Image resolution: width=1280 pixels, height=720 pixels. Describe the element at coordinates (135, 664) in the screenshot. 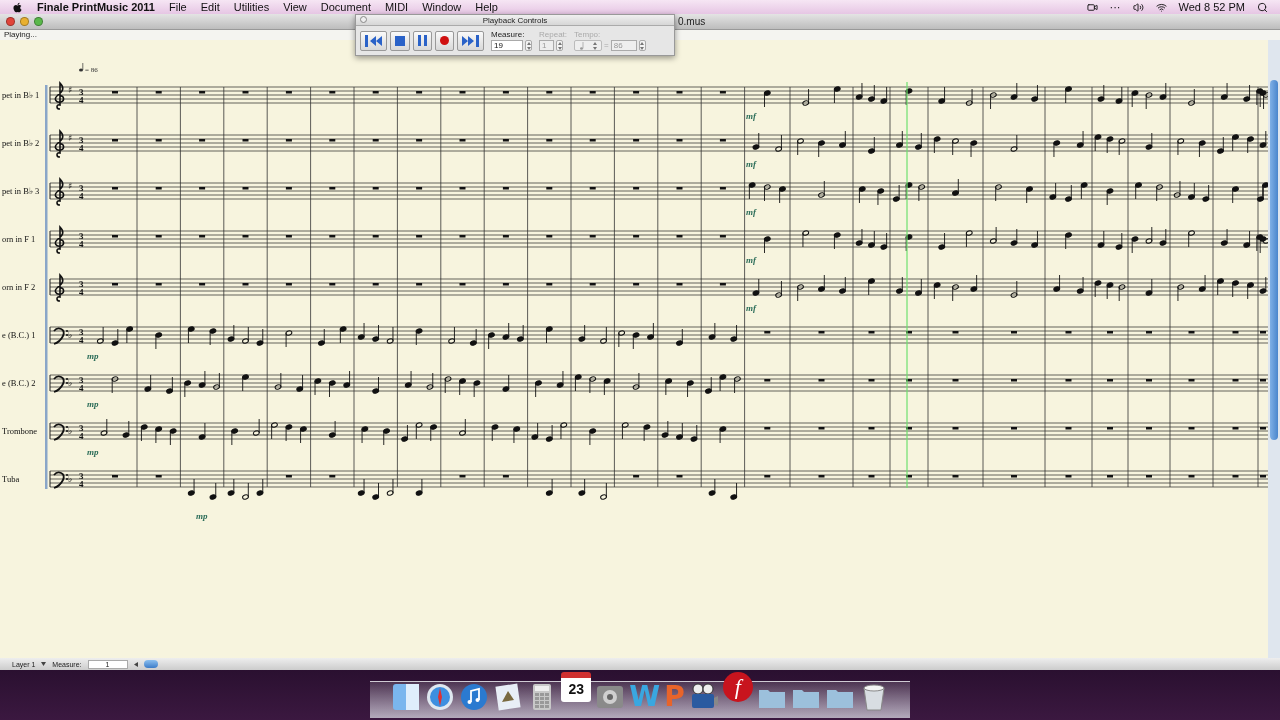

I see `left-arrow-icon` at that location.